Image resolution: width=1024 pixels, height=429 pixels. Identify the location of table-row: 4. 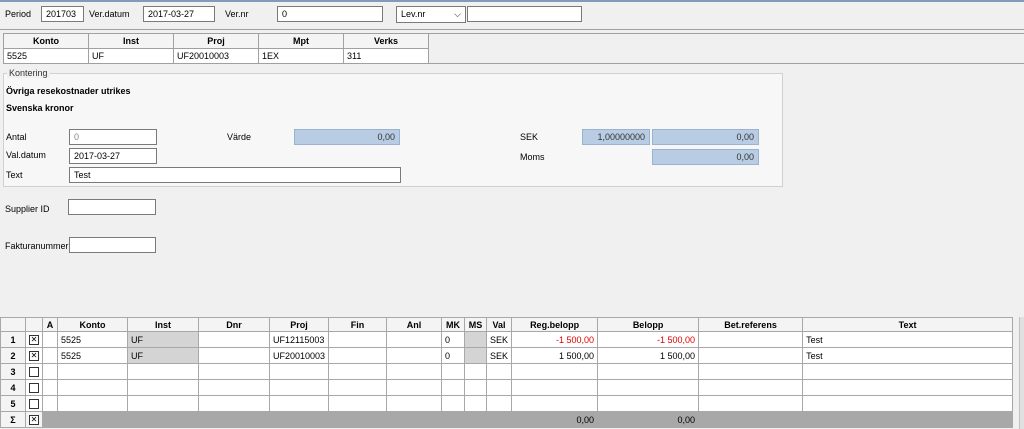
(507, 387).